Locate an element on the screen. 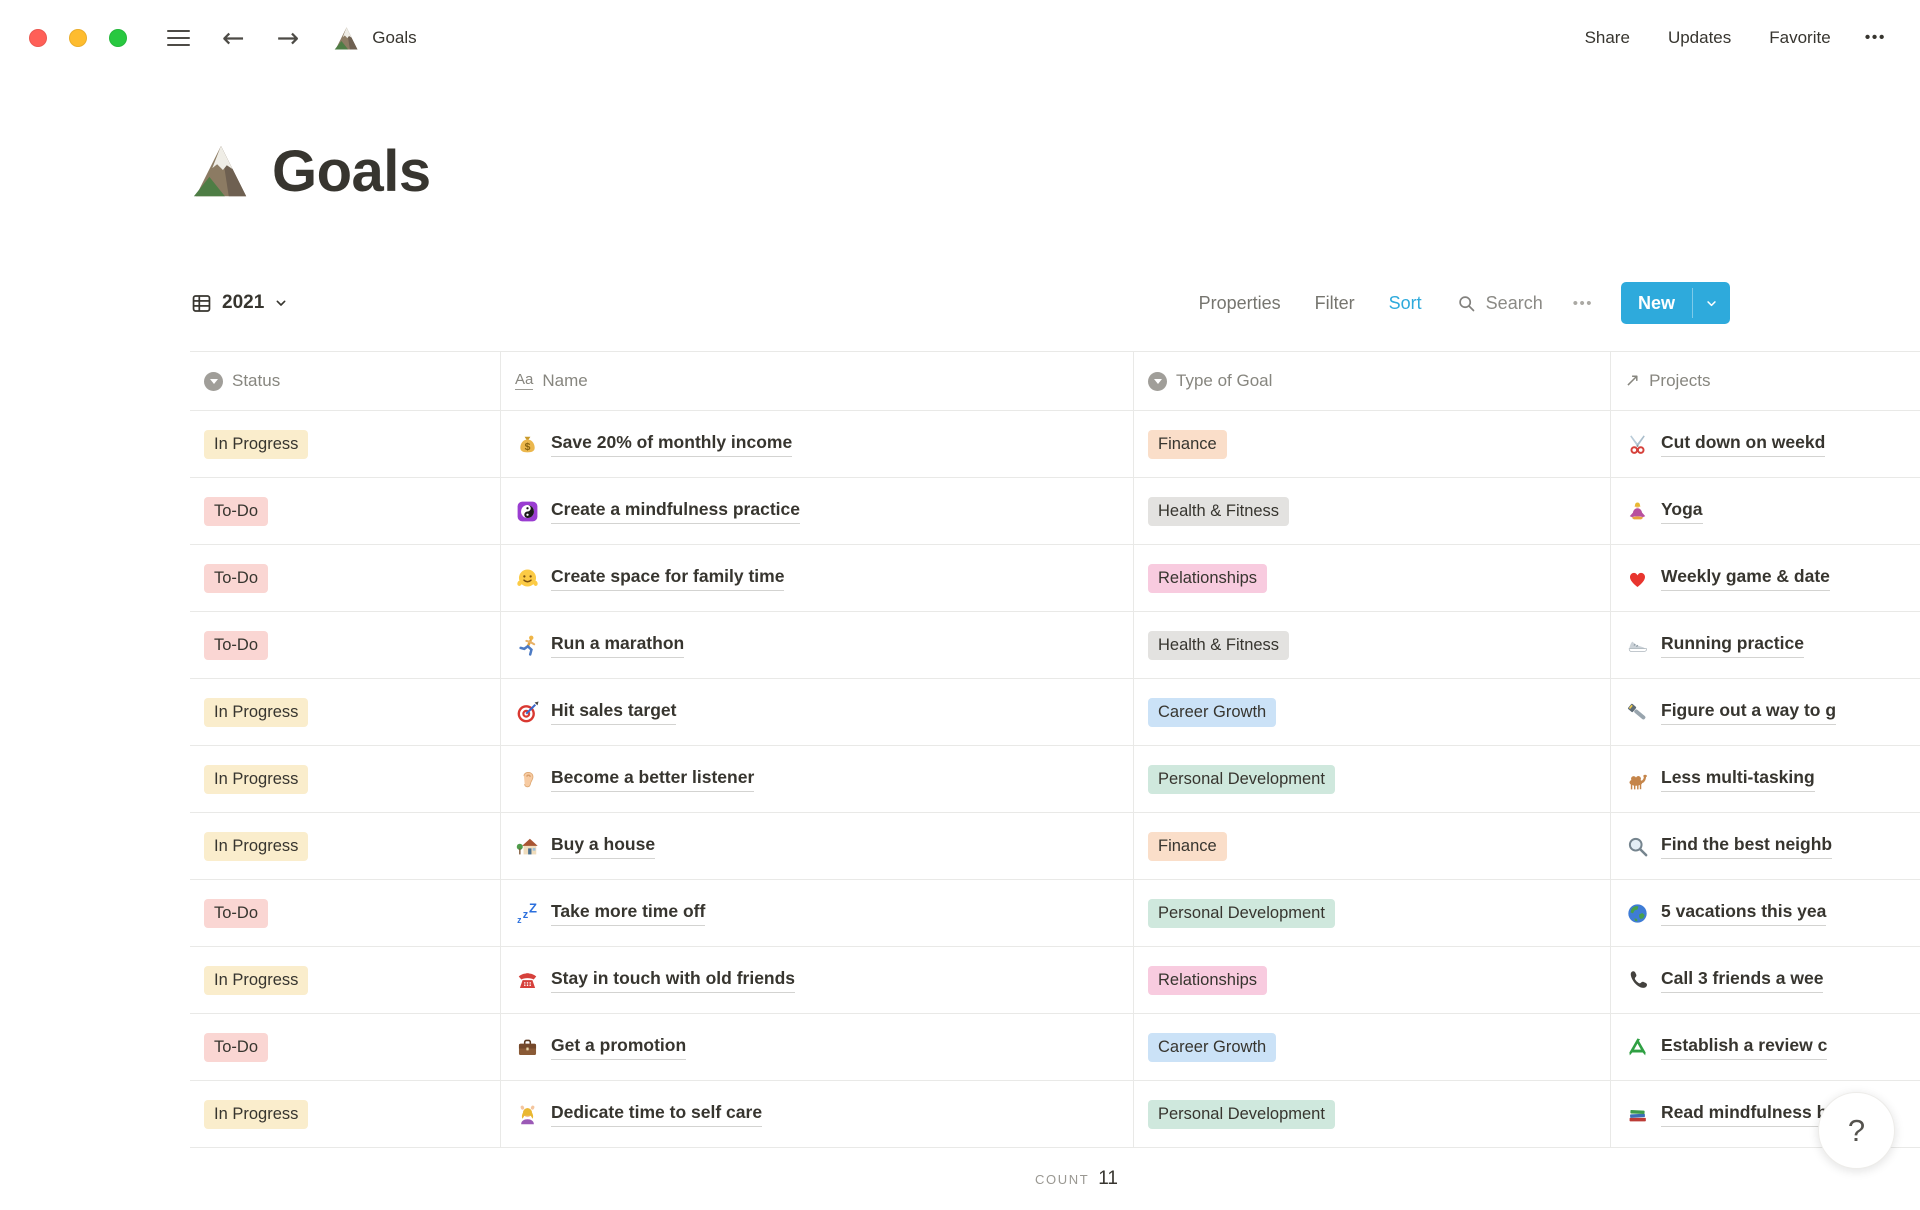 This screenshot has height=1210, width=1920. name-cell: Buy a house is located at coordinates (816, 846).